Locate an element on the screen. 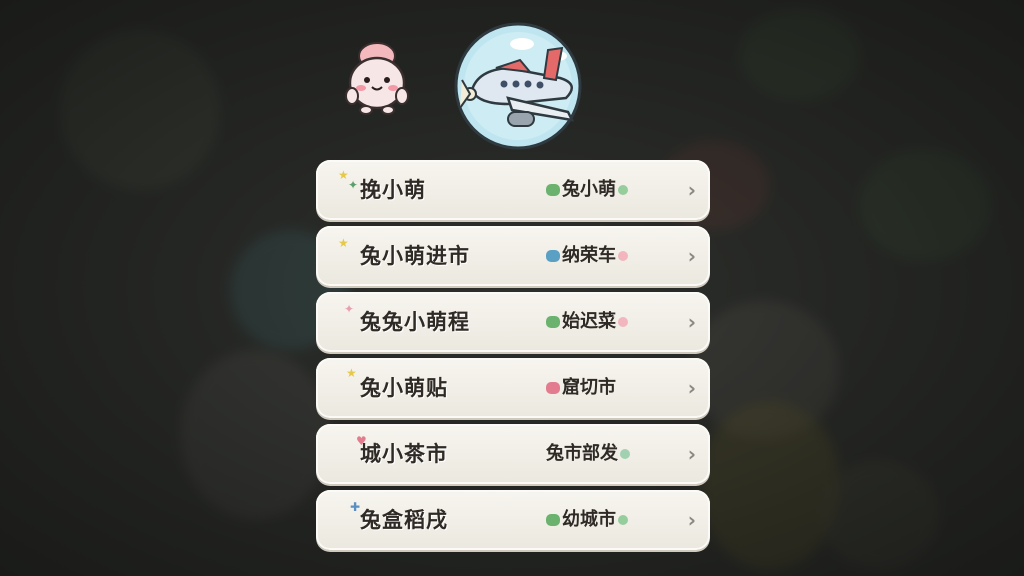 Image resolution: width=1024 pixels, height=576 pixels. row-4-label: 兔小萌贴 is located at coordinates (404, 388).